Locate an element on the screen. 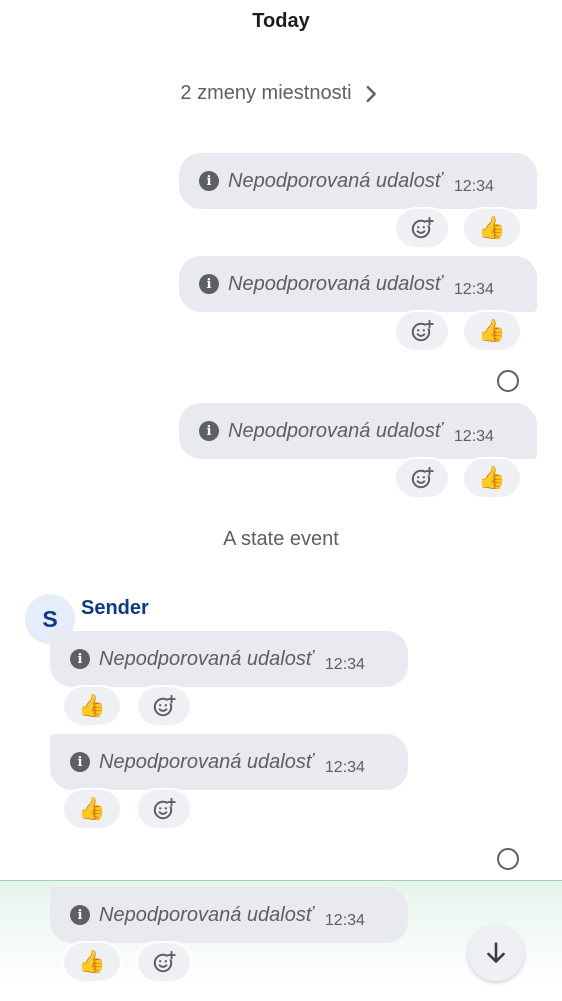 The image size is (562, 1001). chevron-right-icon is located at coordinates (371, 93).